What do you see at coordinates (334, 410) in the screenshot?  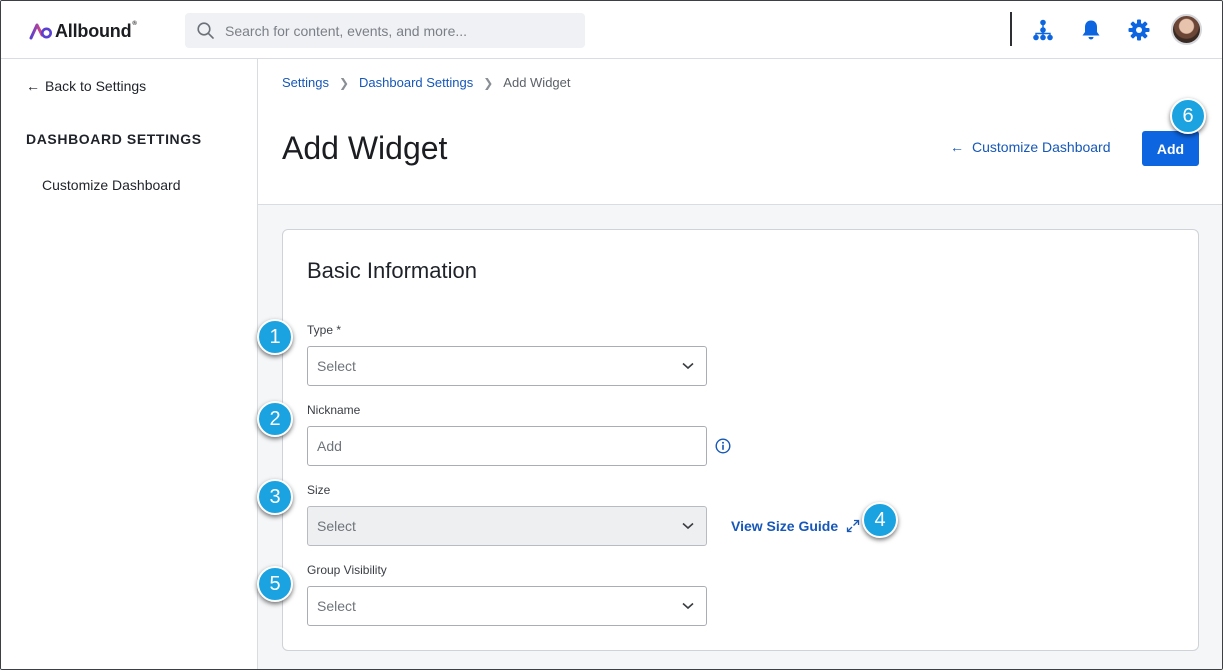 I see `nickname-label: Nickname` at bounding box center [334, 410].